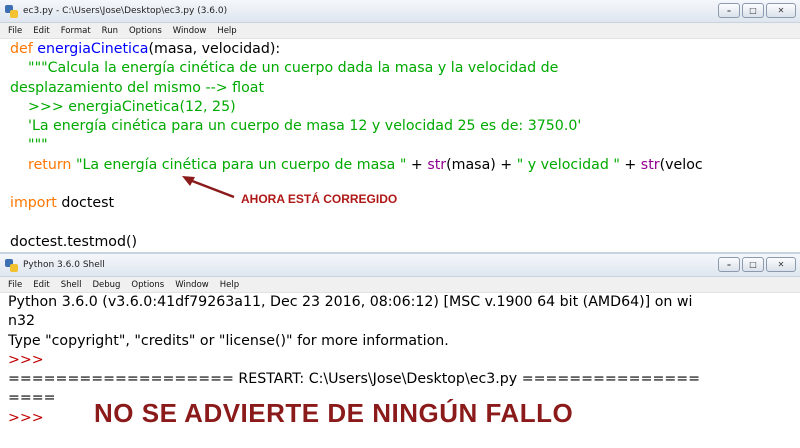 The height and width of the screenshot is (448, 800). What do you see at coordinates (106, 285) in the screenshot?
I see `shell-menu-debug: Debug` at bounding box center [106, 285].